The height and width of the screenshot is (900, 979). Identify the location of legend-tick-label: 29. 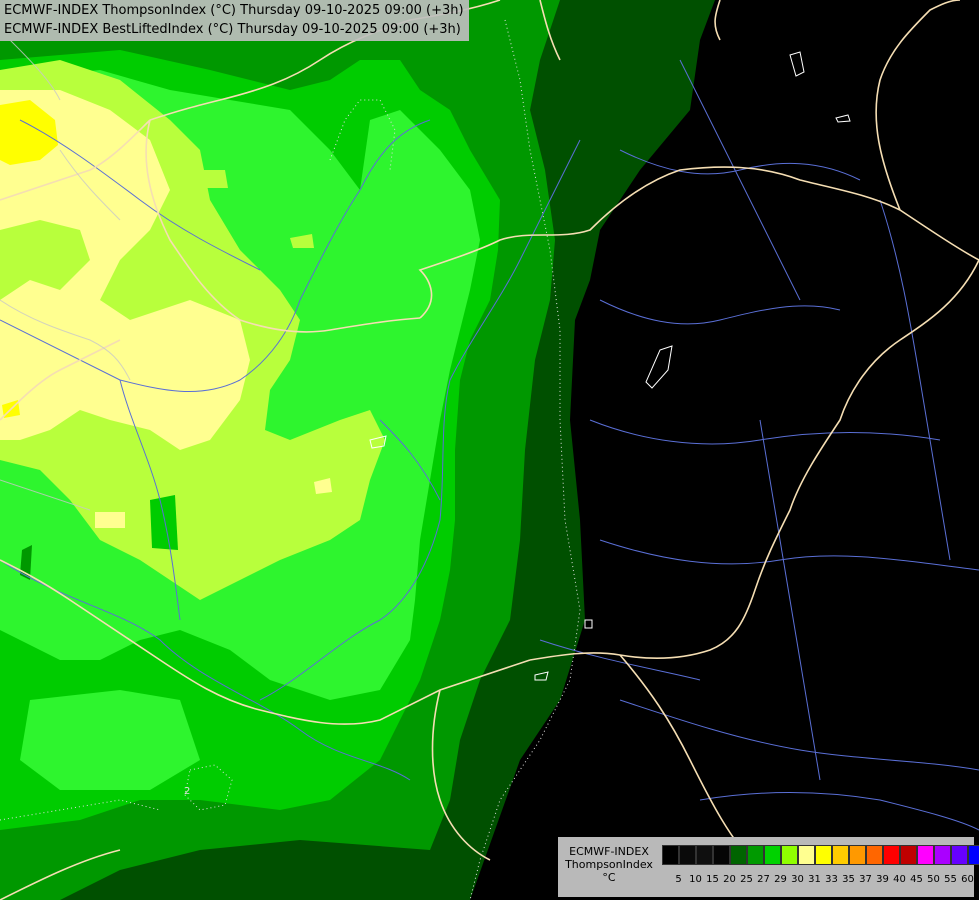
(780, 879).